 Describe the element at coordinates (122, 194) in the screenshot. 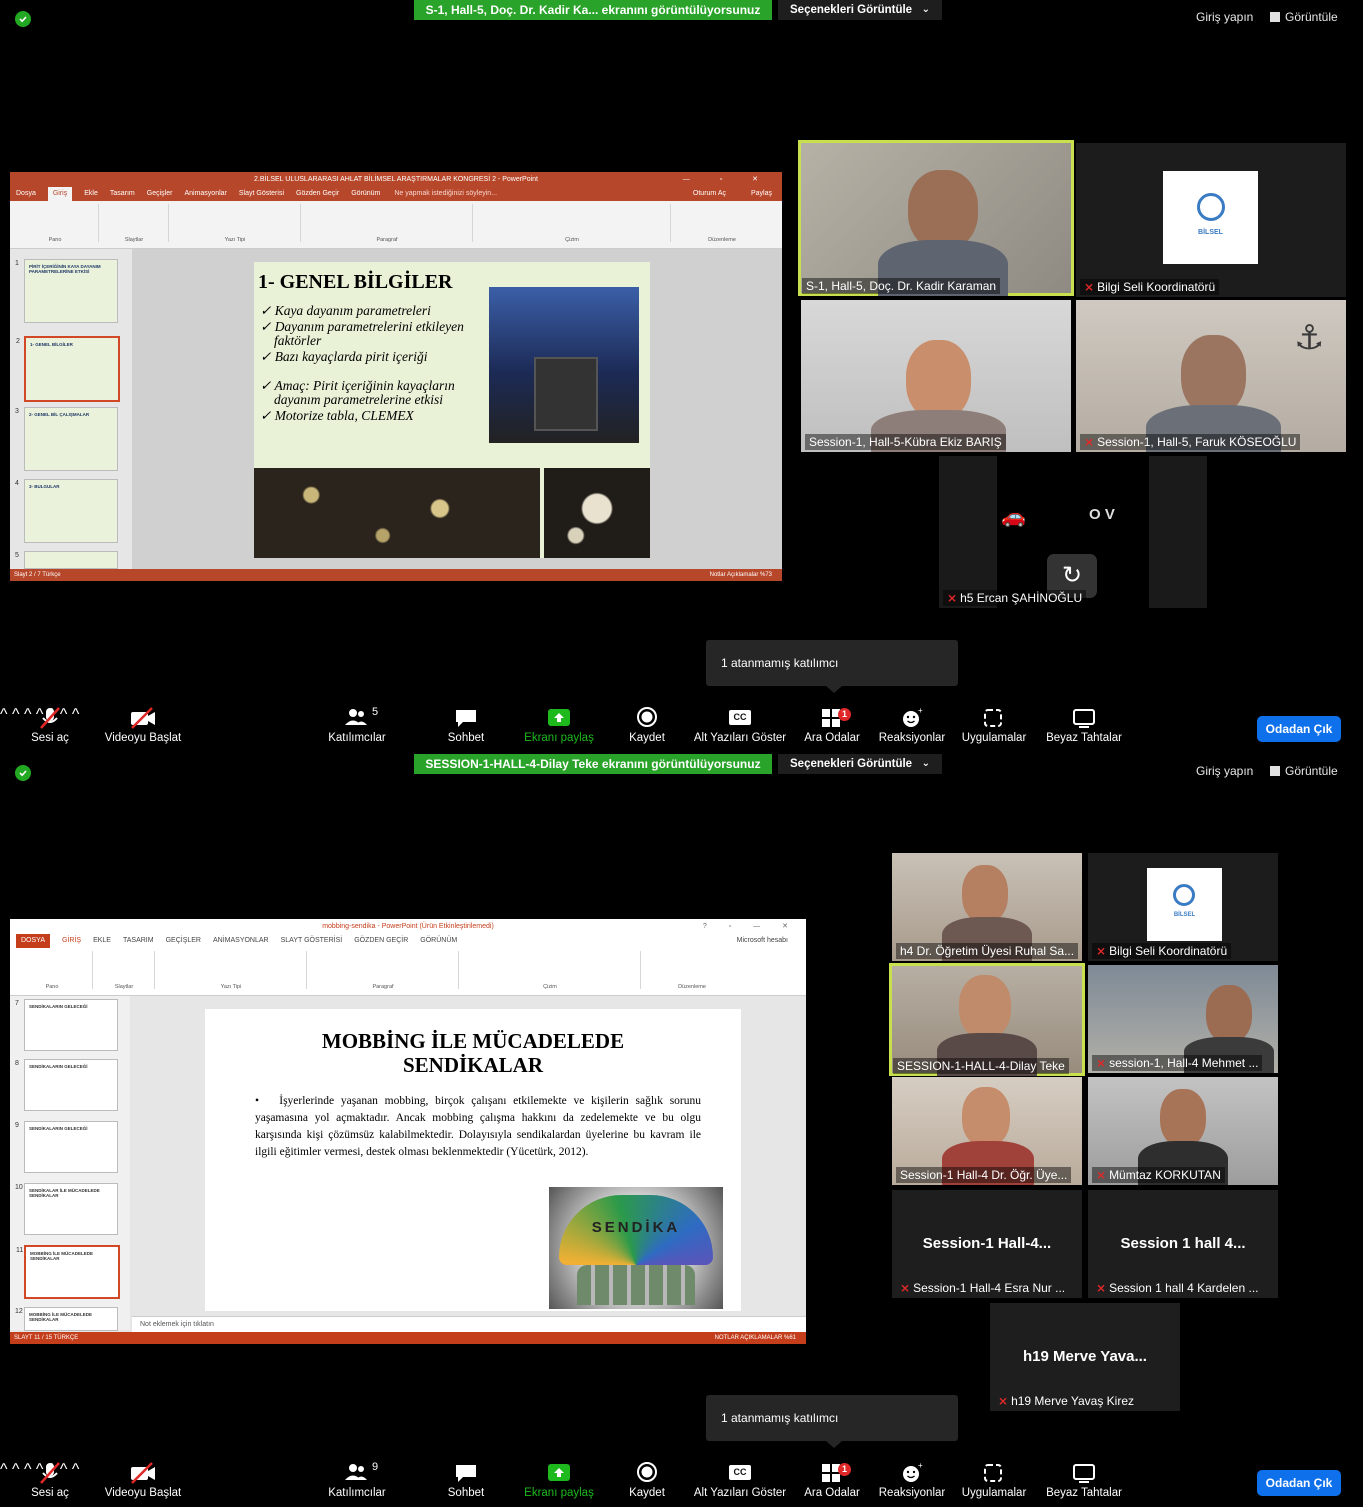

I see `ppt-tab: Tasarım` at that location.